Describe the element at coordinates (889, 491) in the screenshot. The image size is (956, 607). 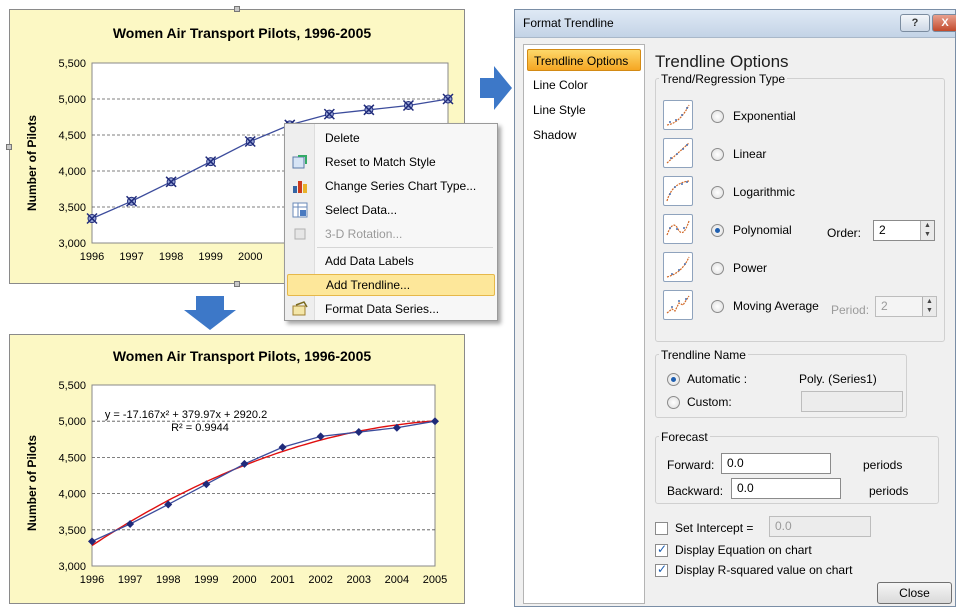
I see `backward-periods-unit: periods` at that location.